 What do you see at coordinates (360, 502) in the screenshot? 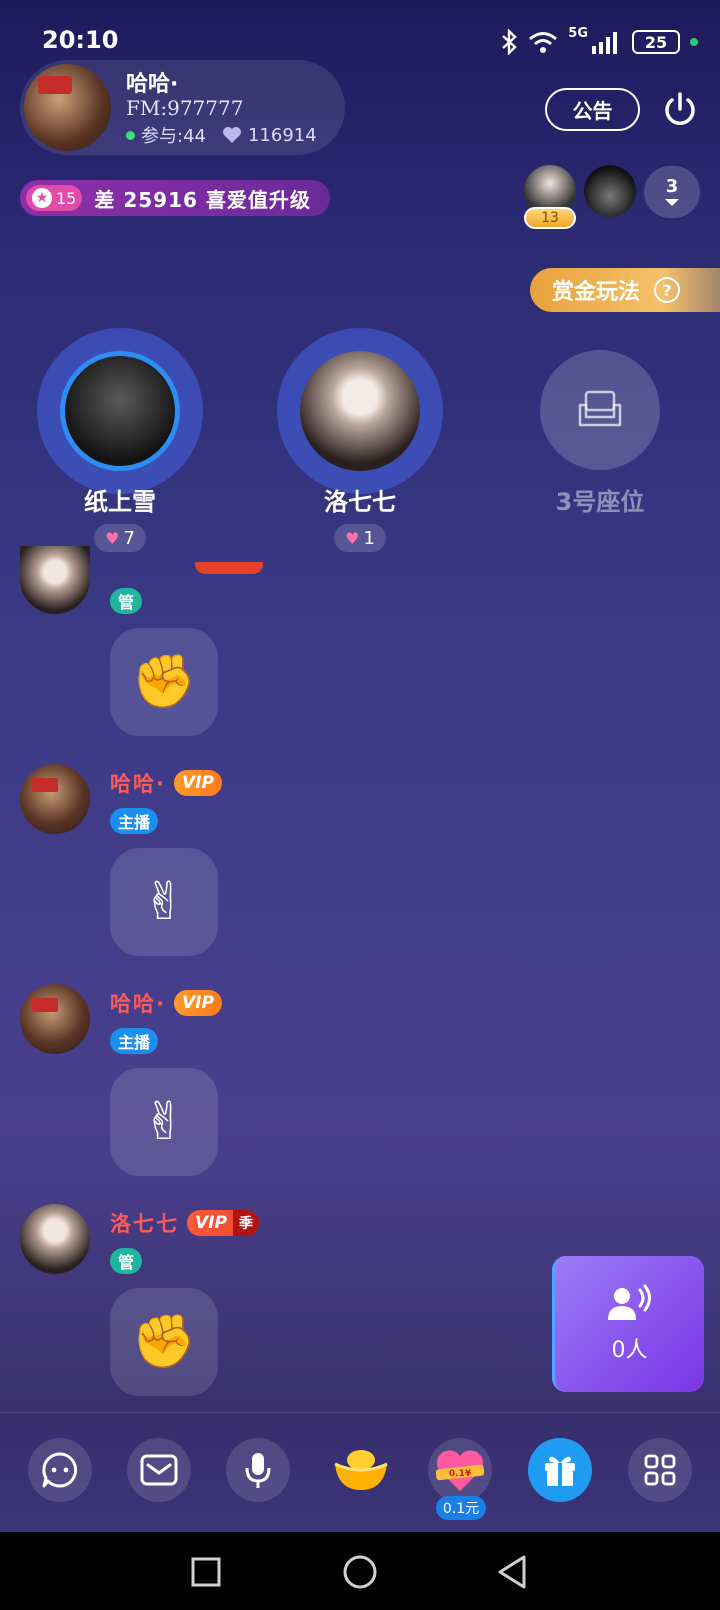
I see `seat-name: 洛七七` at bounding box center [360, 502].